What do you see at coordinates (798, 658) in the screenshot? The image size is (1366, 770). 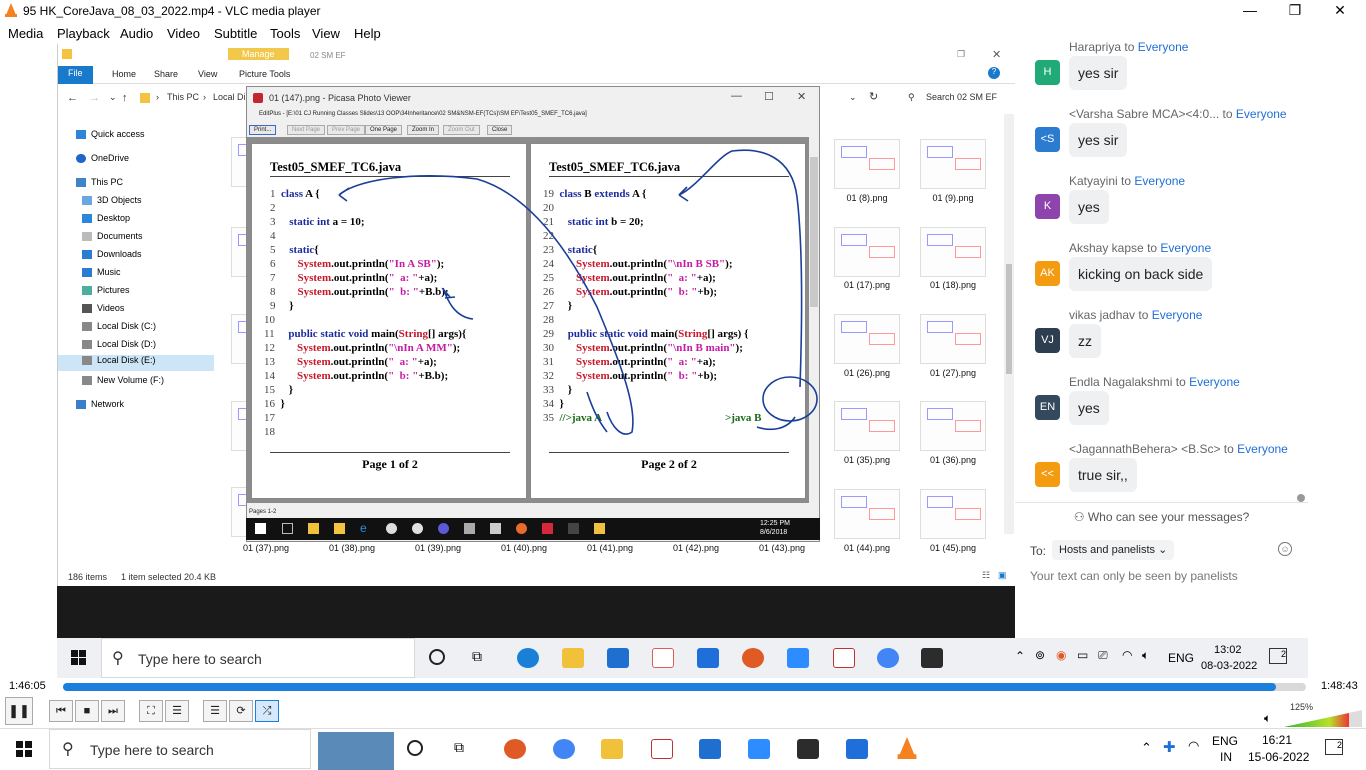 I see `zoom-icon` at bounding box center [798, 658].